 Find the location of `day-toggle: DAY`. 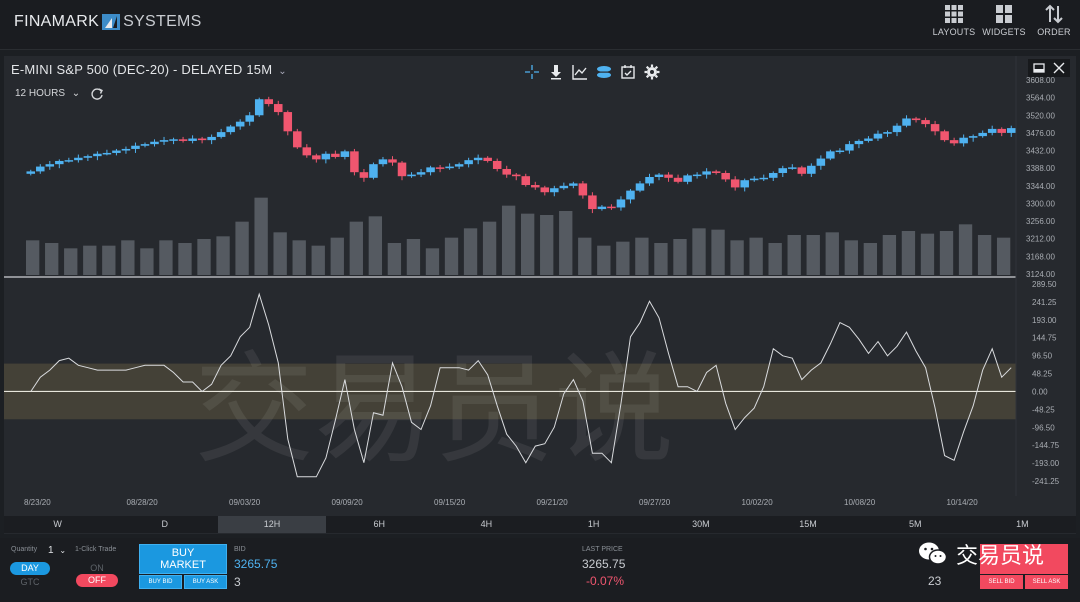

day-toggle: DAY is located at coordinates (30, 568).